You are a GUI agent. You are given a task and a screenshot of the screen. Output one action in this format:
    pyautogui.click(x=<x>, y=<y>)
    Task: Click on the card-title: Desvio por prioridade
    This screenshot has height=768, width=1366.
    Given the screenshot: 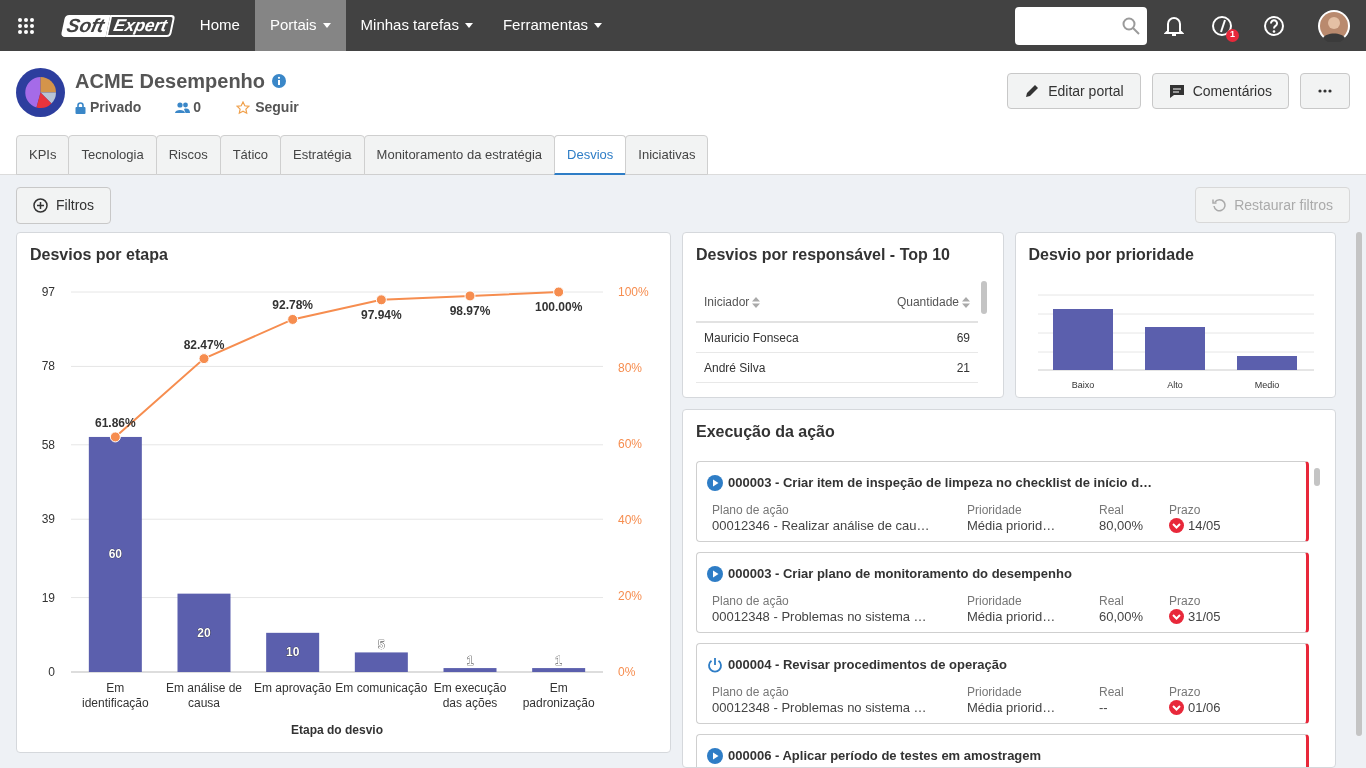 What is the action you would take?
    pyautogui.click(x=1111, y=255)
    